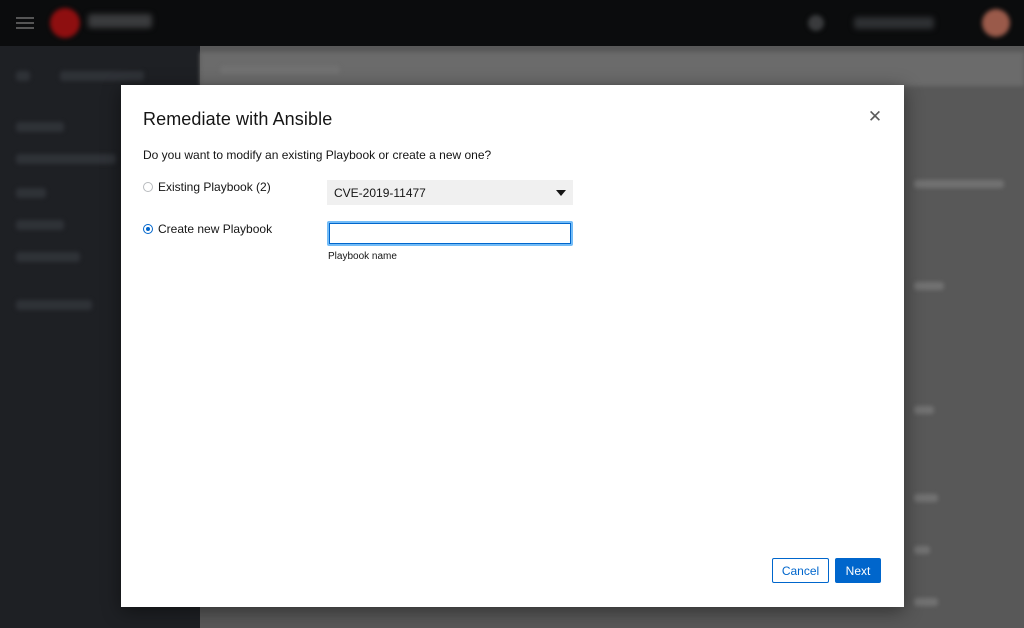 The image size is (1024, 628). Describe the element at coordinates (512, 23) in the screenshot. I see `app-header` at that location.